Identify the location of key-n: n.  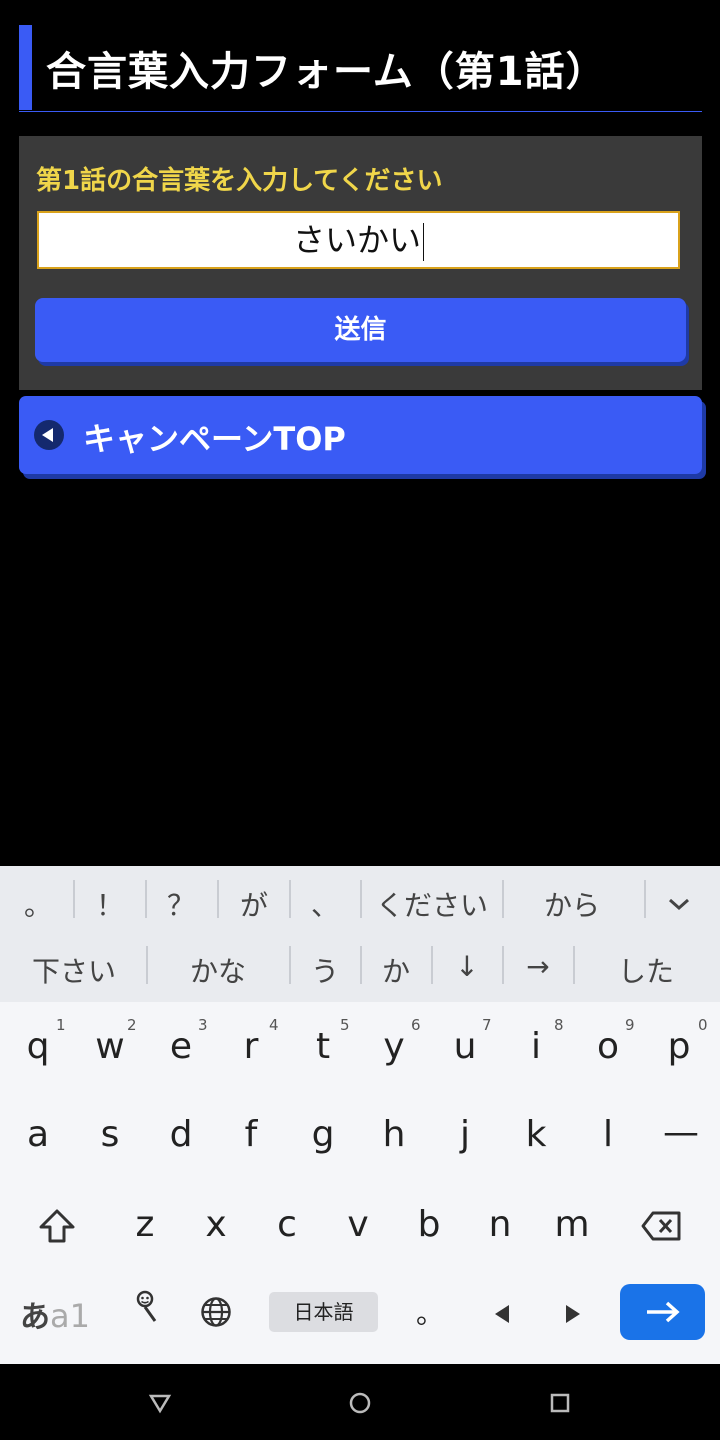
(500, 1224).